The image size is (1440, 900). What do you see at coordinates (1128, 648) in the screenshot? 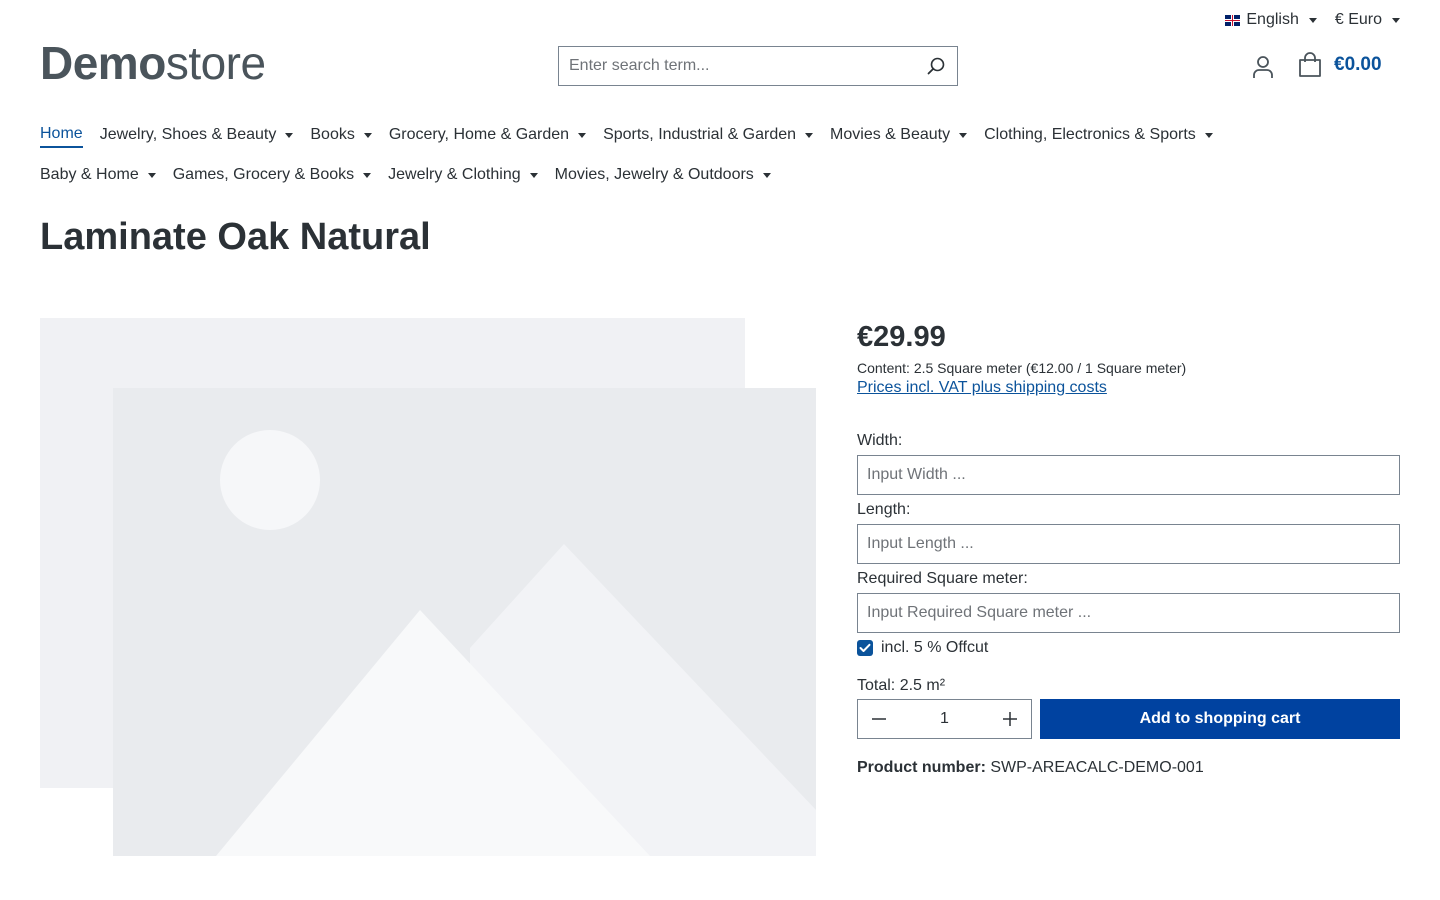
I see `offcut-checkbox-row: incl. 5 % Offcut` at bounding box center [1128, 648].